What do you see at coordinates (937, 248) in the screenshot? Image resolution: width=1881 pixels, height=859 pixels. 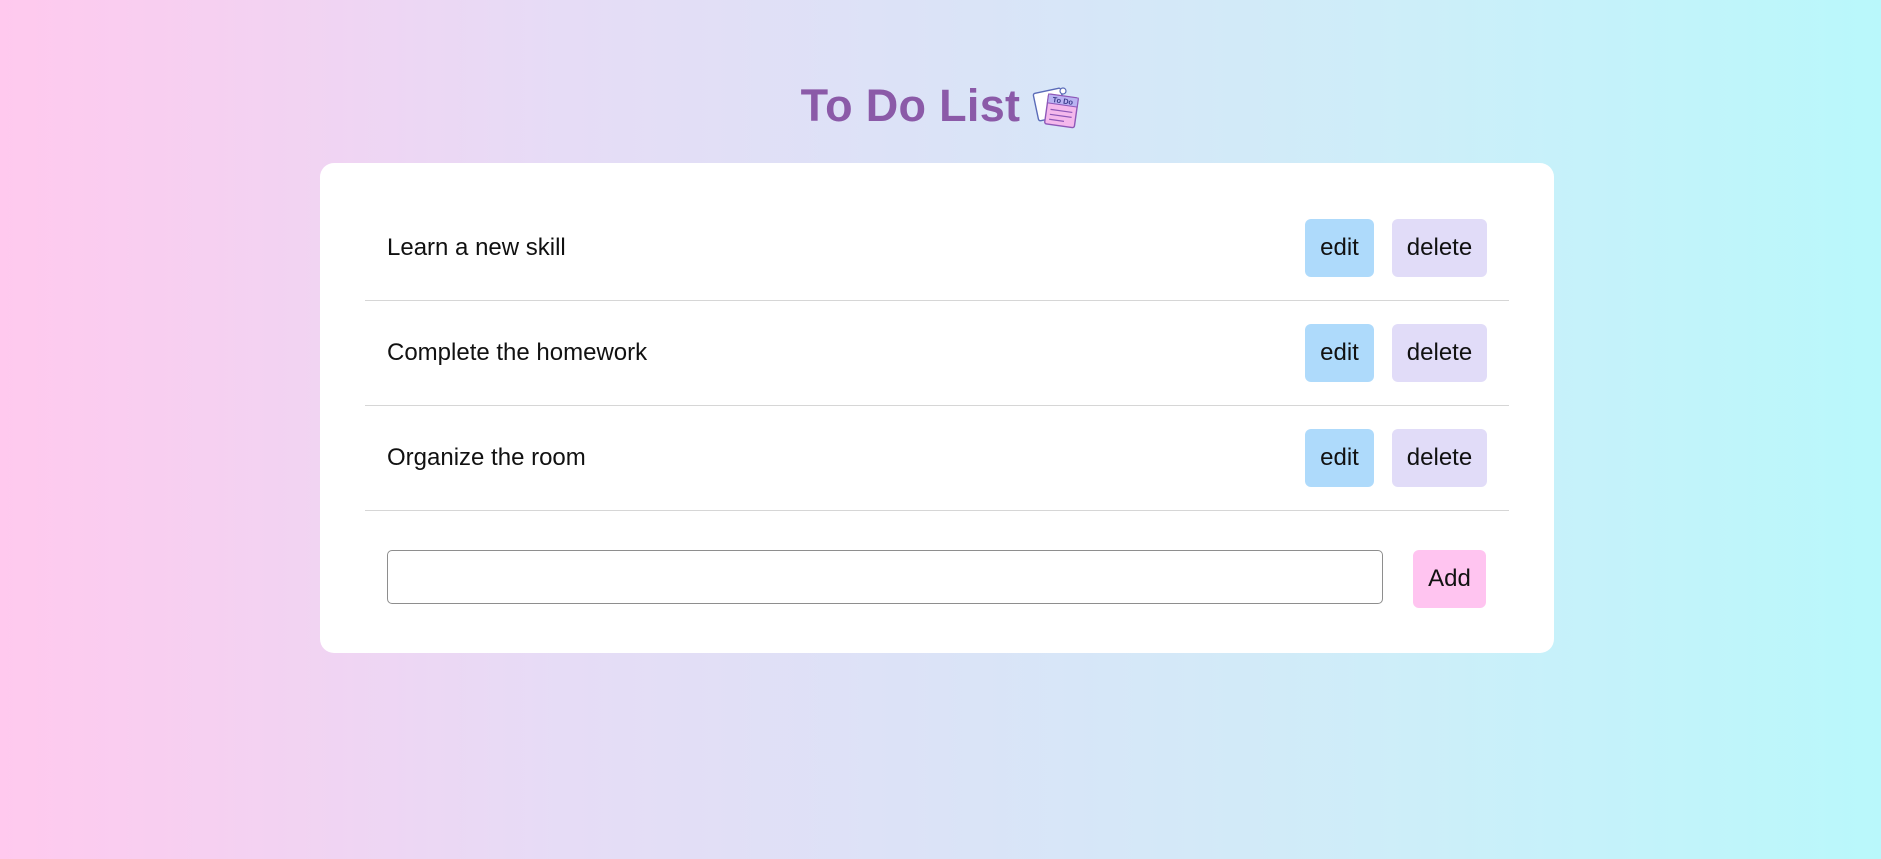 I see `task-row: Learn a new skill edit delete` at bounding box center [937, 248].